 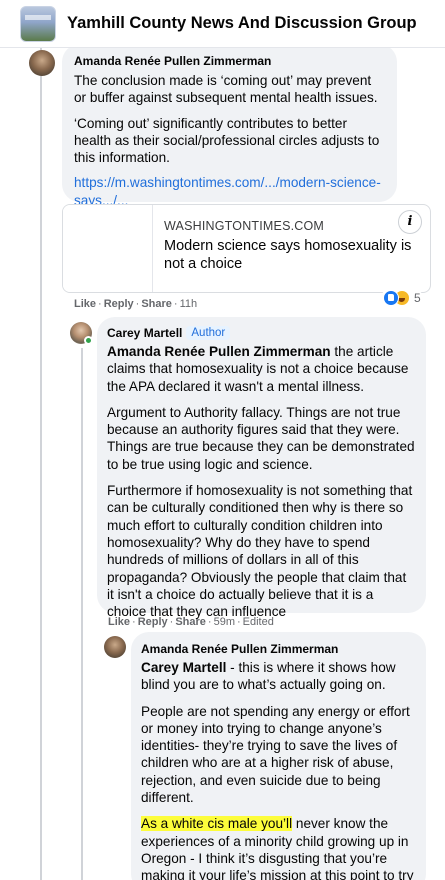 What do you see at coordinates (41, 464) in the screenshot?
I see `thread-line-main` at bounding box center [41, 464].